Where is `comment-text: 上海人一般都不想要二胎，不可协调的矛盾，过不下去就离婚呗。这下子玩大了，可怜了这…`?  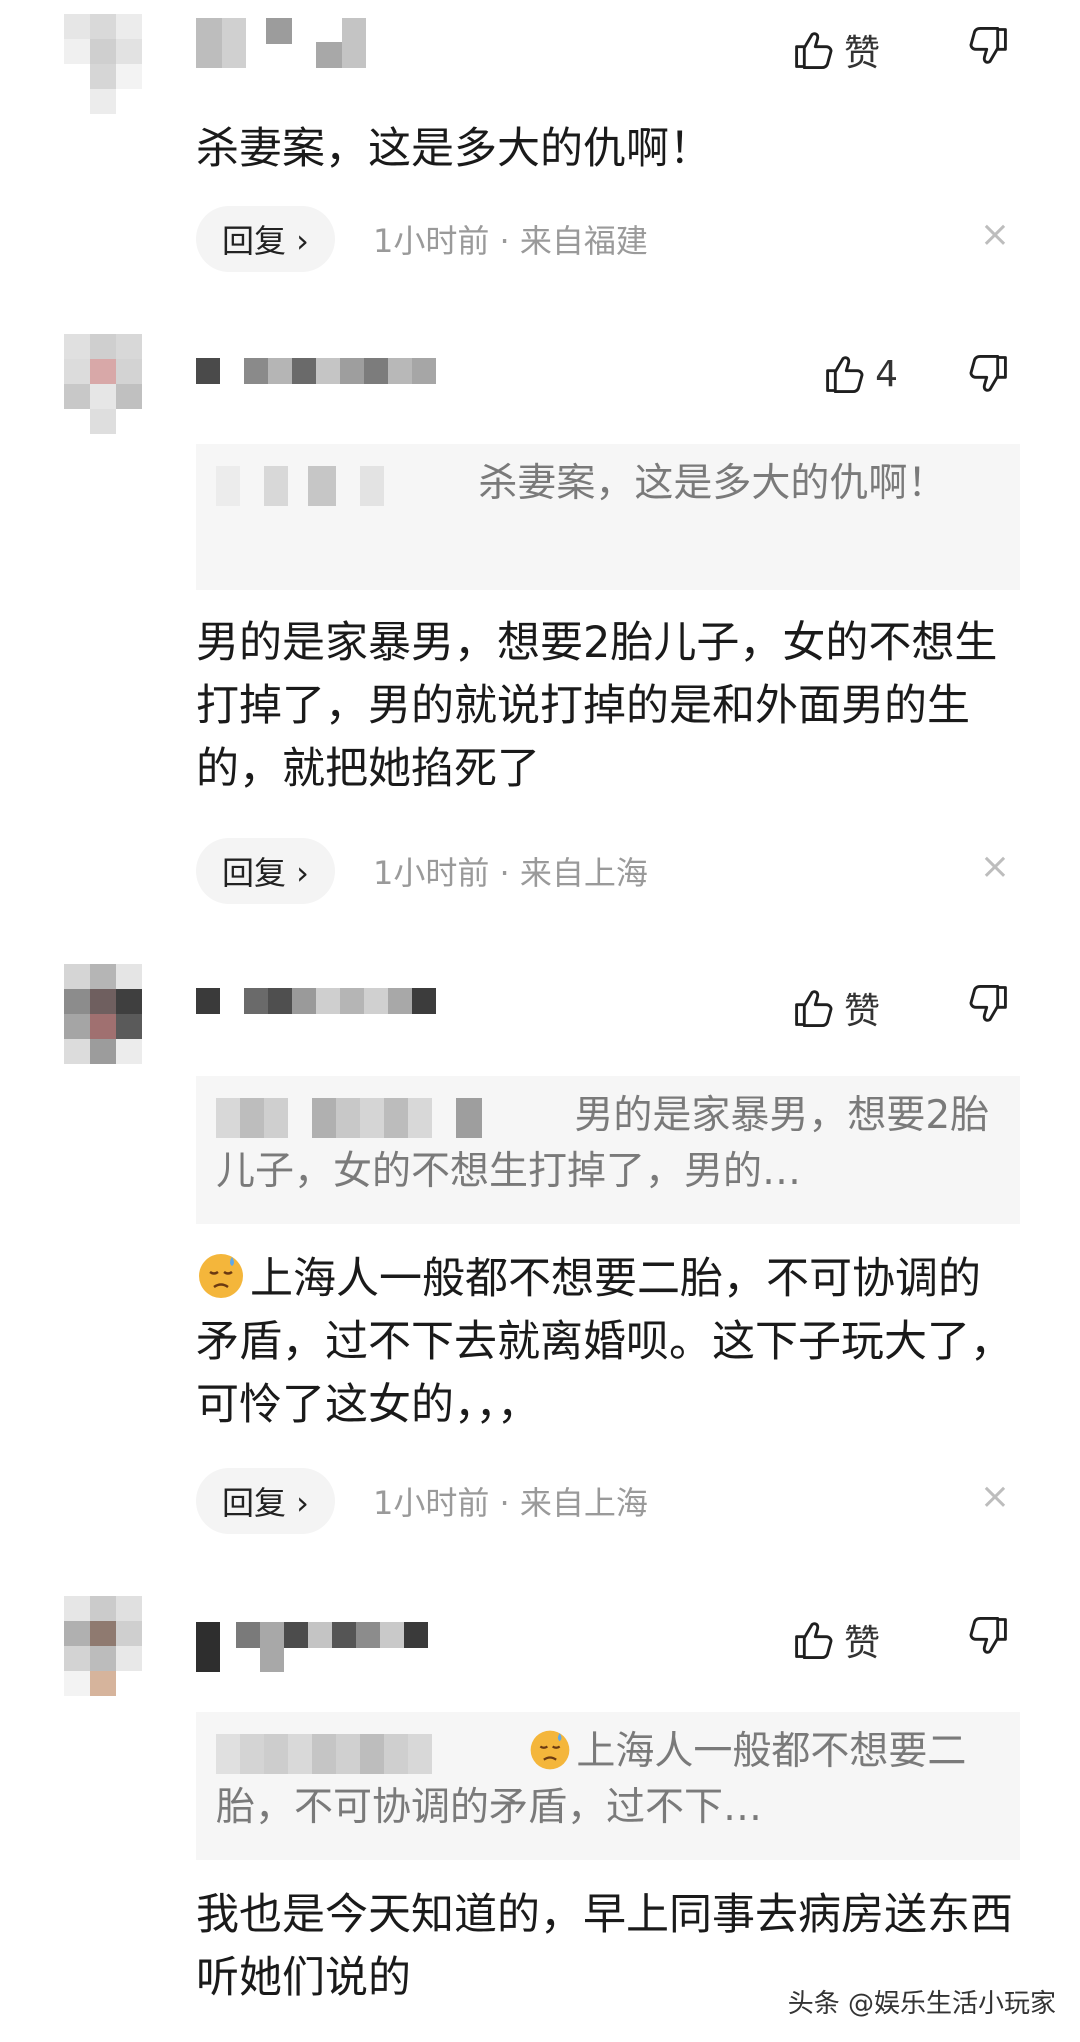 comment-text: 上海人一般都不想要二胎，不可协调的矛盾，过不下去就离婚呗。这下子玩大了，可怜了这… is located at coordinates (608, 1342).